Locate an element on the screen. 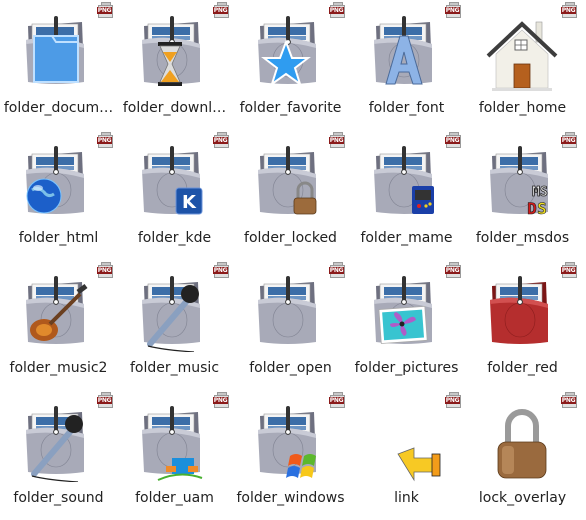  file-item: PNG MS D Sfolder_msdos is located at coordinates (522, 195).